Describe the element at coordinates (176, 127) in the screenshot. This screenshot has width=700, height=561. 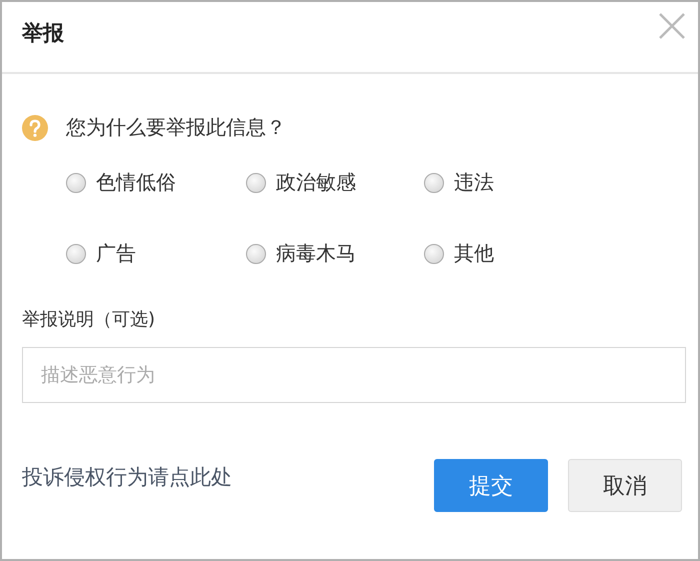
I see `question-text: 您为什么要举报此信息？` at that location.